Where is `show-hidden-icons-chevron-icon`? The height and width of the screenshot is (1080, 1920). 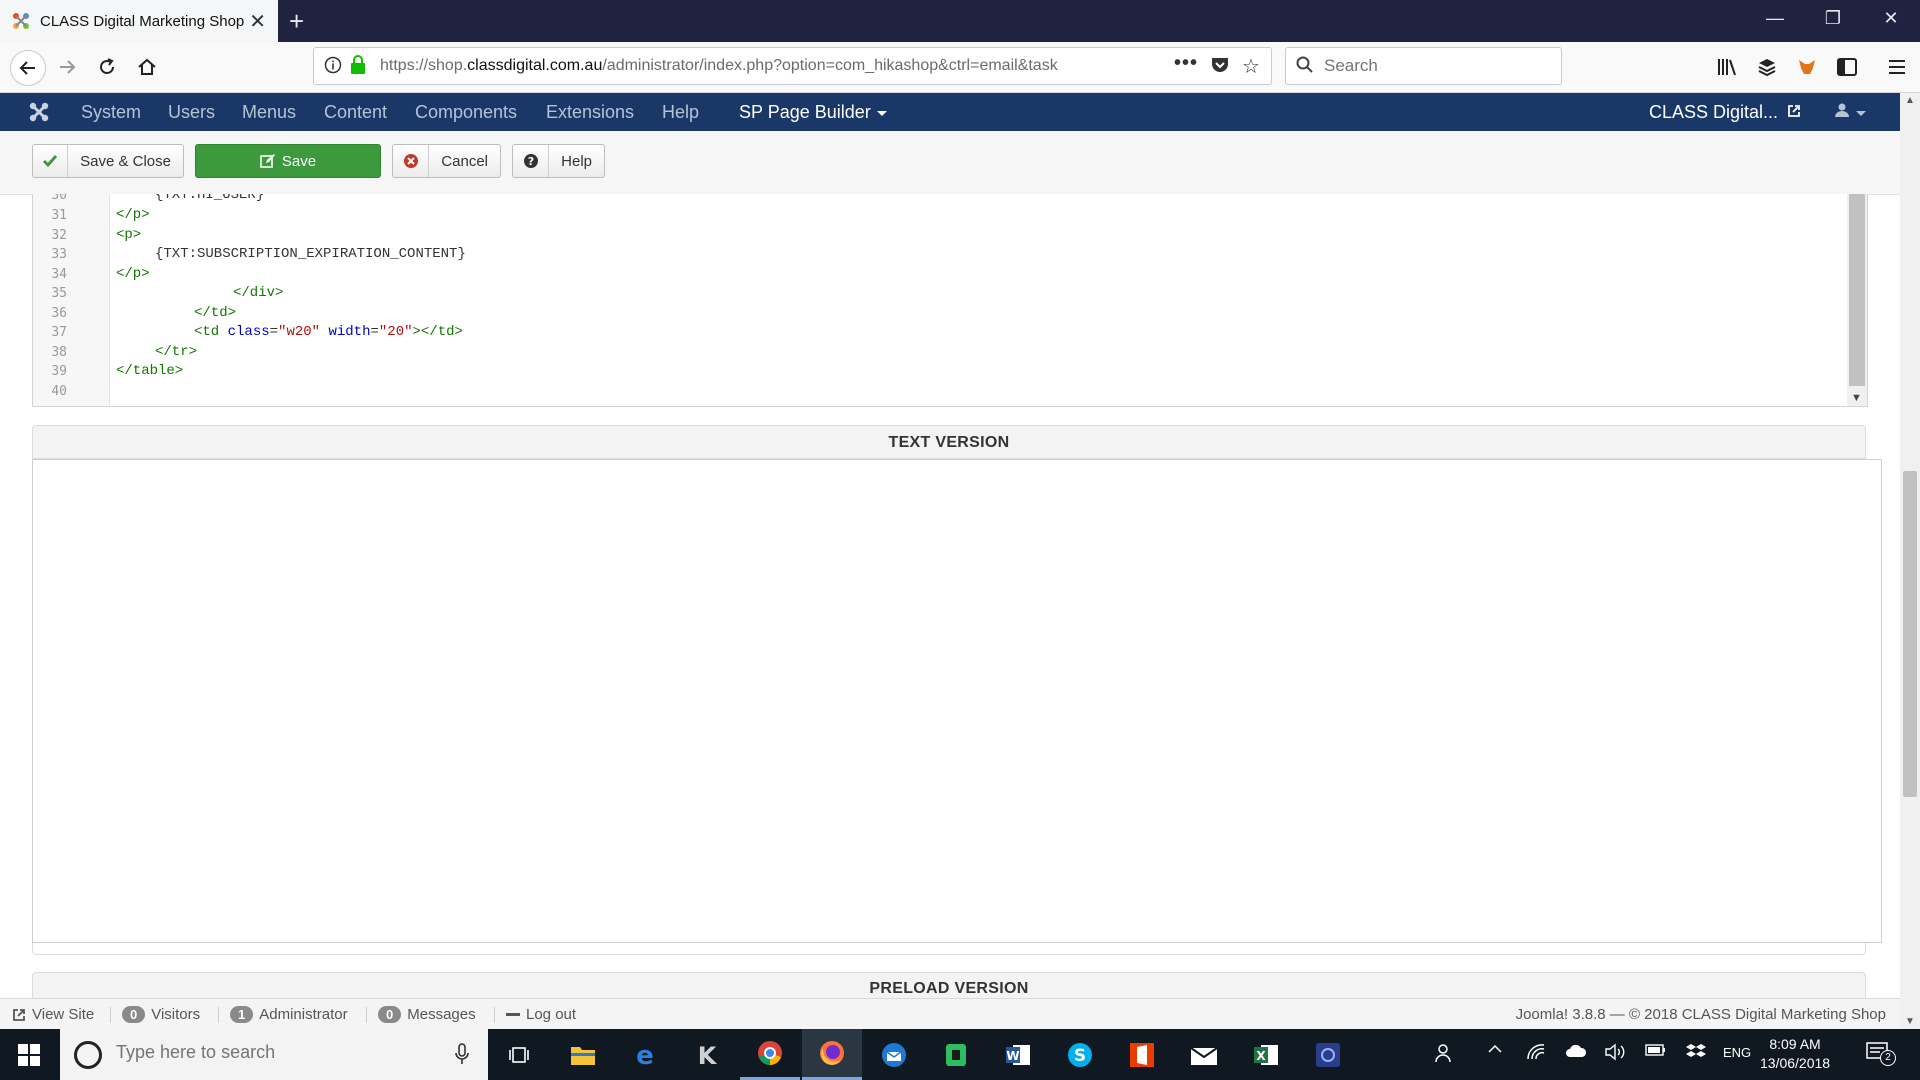 show-hidden-icons-chevron-icon is located at coordinates (1495, 1051).